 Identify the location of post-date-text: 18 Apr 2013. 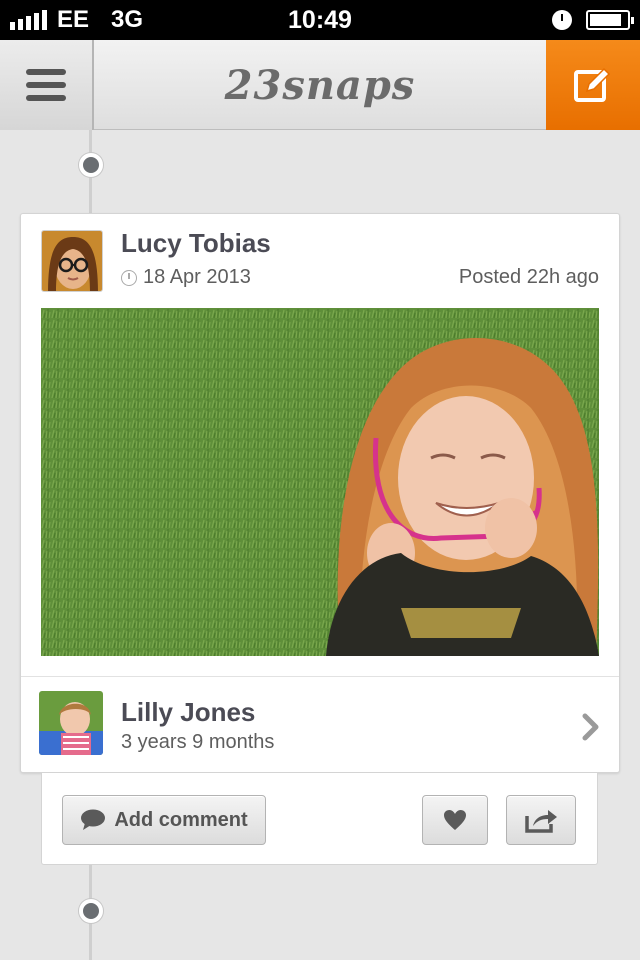
(197, 277).